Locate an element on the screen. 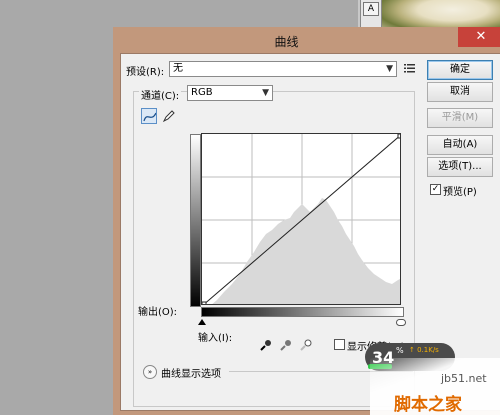 The height and width of the screenshot is (415, 500). channel-select: RGB ▼ is located at coordinates (230, 93).